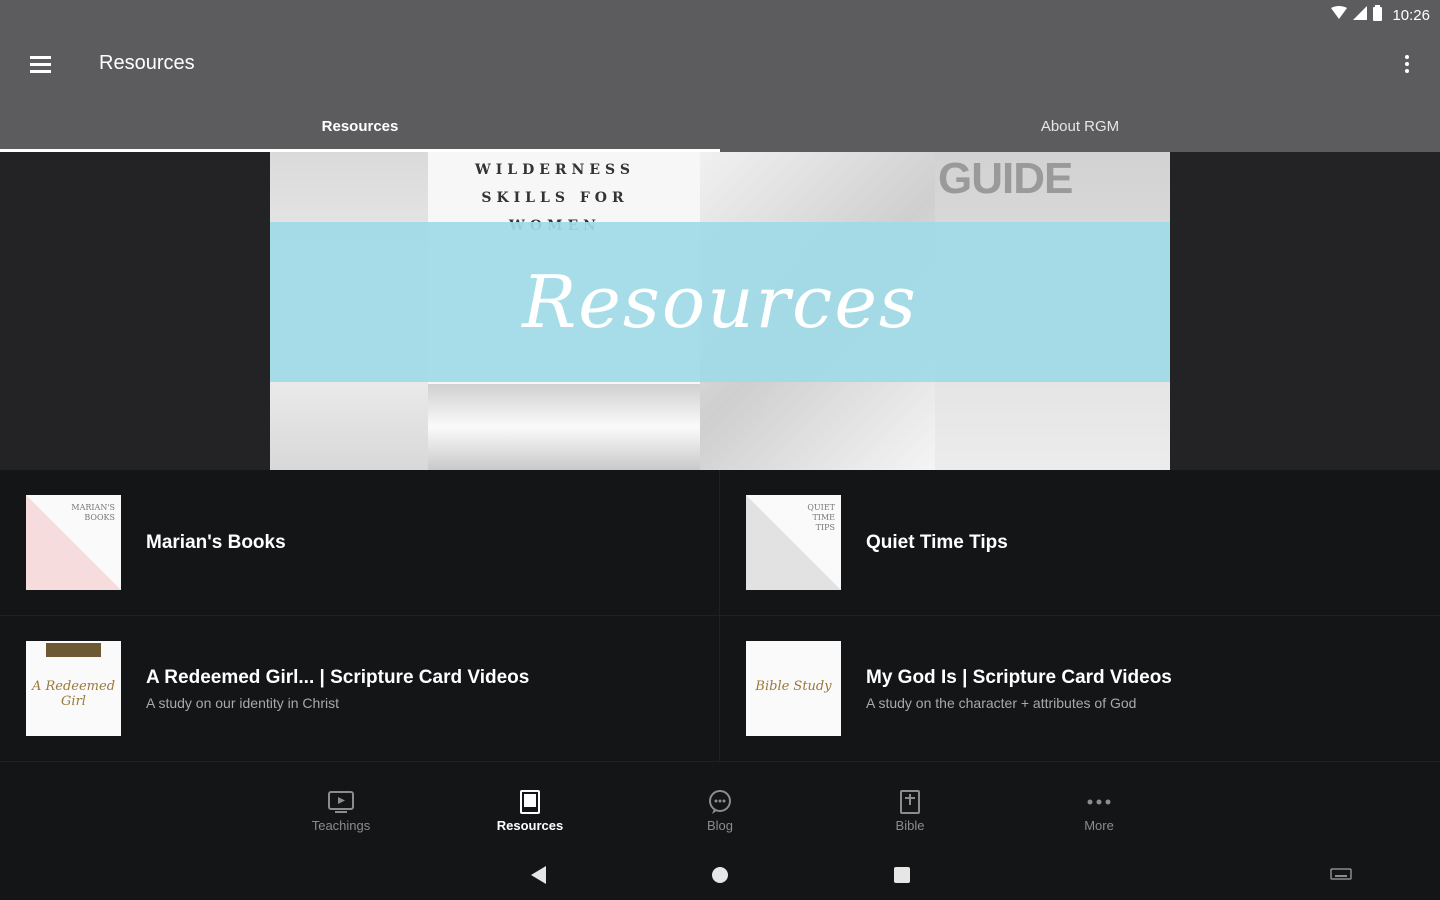  I want to click on bottom-navigation: Teachings Resources Blog Bible More, so click(720, 806).